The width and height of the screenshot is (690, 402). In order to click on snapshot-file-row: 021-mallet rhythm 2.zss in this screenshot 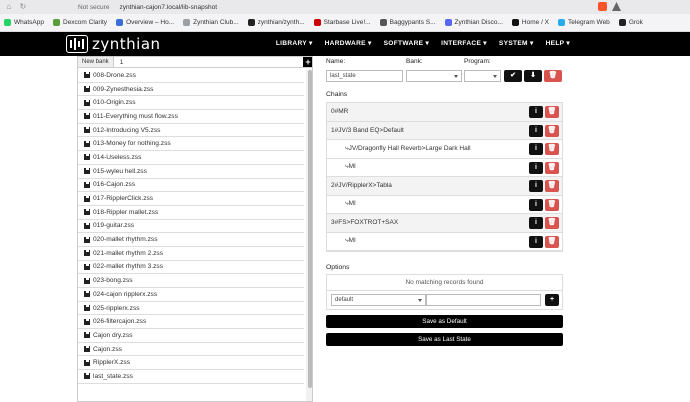, I will do `click(191, 254)`.